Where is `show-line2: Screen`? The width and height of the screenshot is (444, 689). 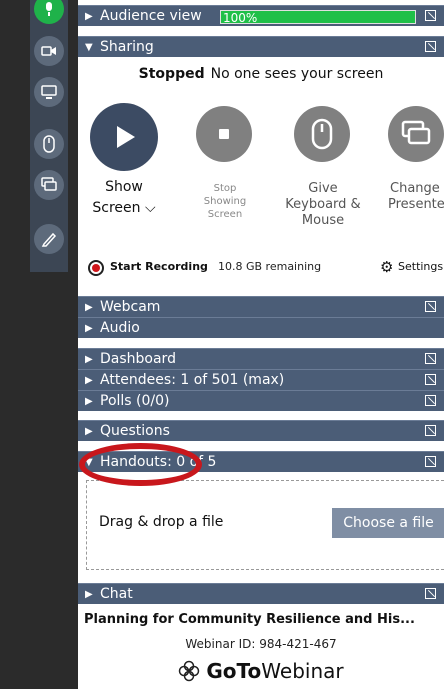 show-line2: Screen is located at coordinates (116, 208).